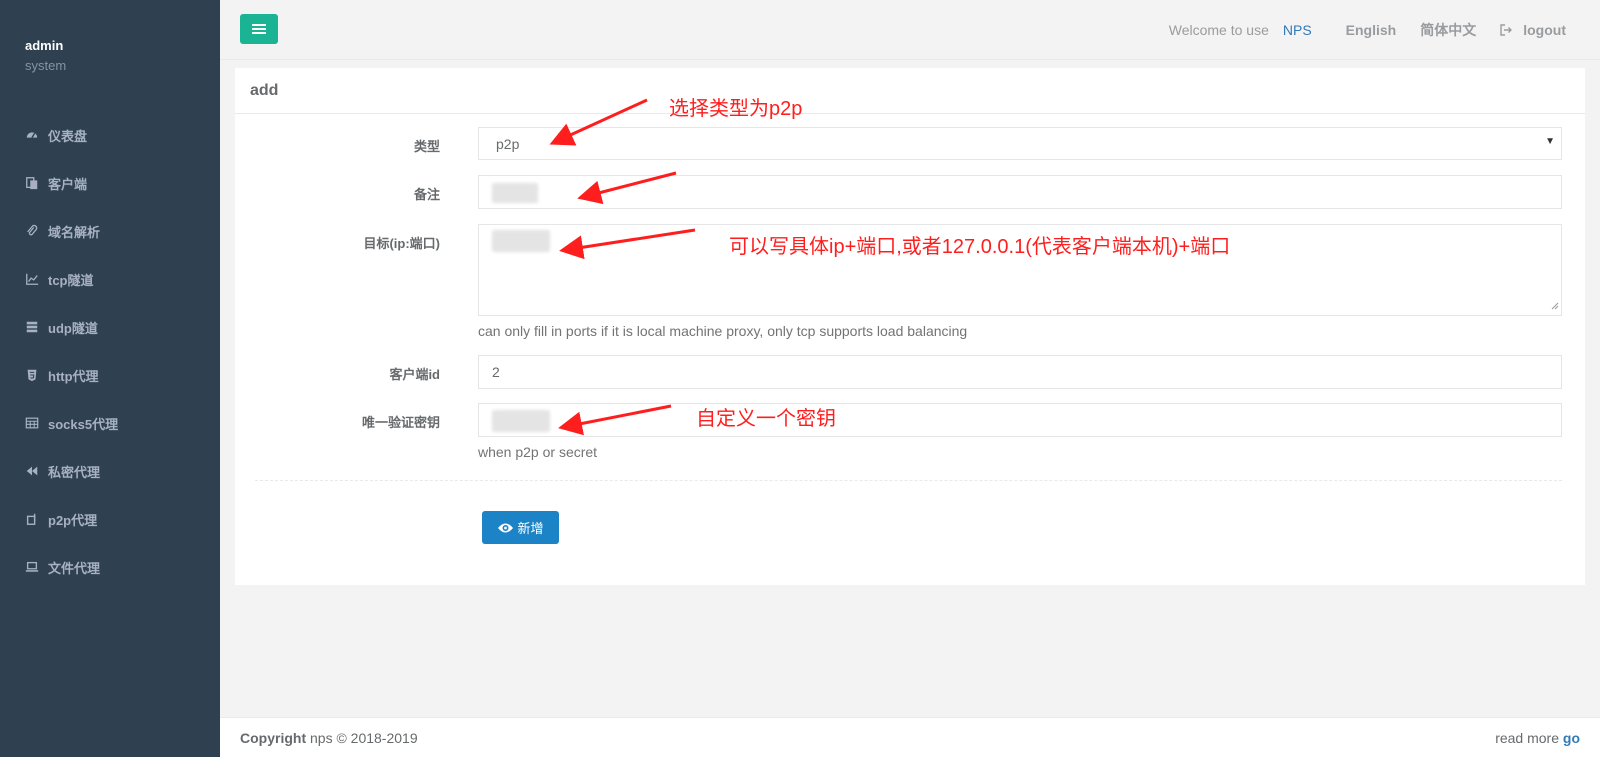  What do you see at coordinates (910, 737) in the screenshot?
I see `footer: Copyright nps © 2018-2019 read more go` at bounding box center [910, 737].